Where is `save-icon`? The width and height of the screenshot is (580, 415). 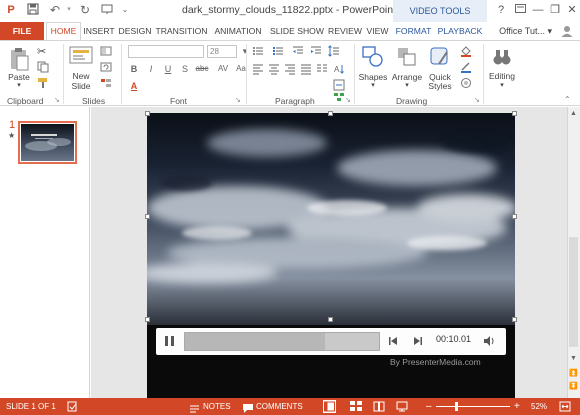
save-icon is located at coordinates (33, 10).